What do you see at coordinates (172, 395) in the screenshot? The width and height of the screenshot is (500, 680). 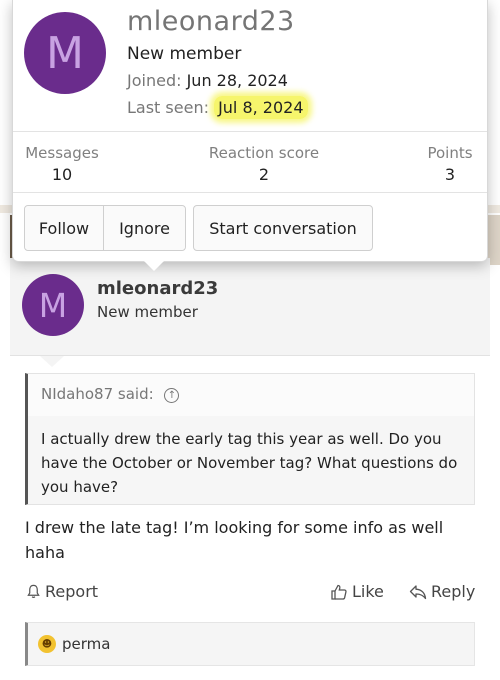 I see `arrow-up-circle-icon: ↑` at bounding box center [172, 395].